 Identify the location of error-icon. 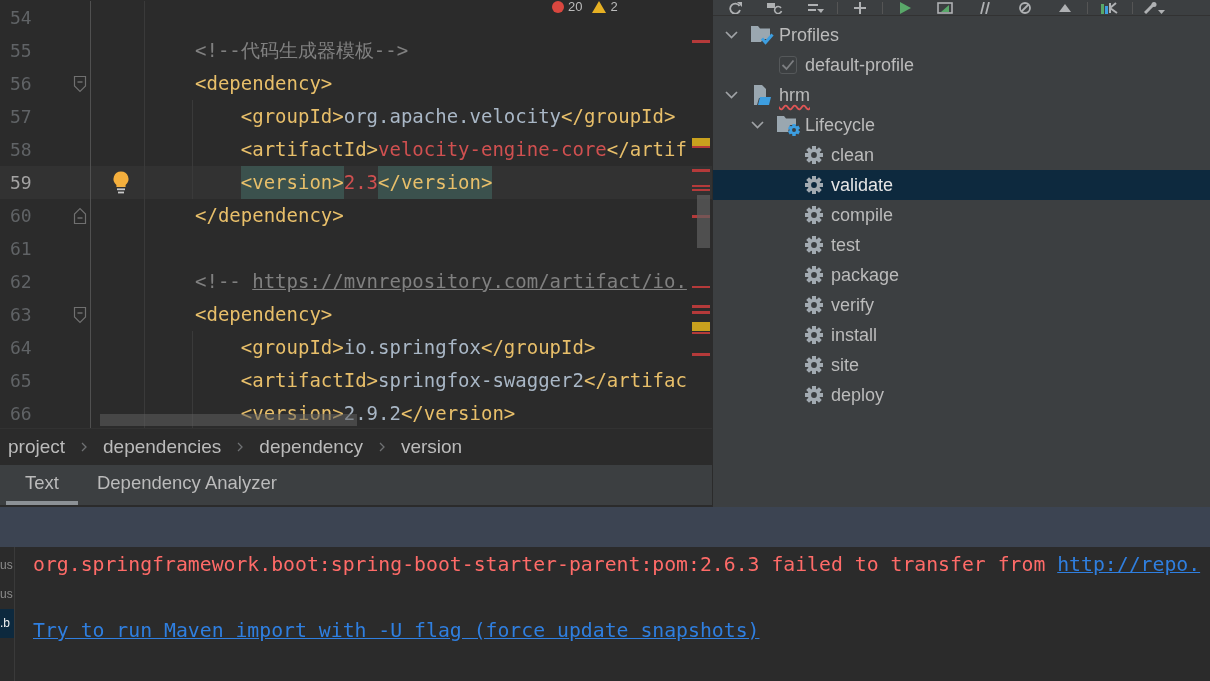
(558, 6).